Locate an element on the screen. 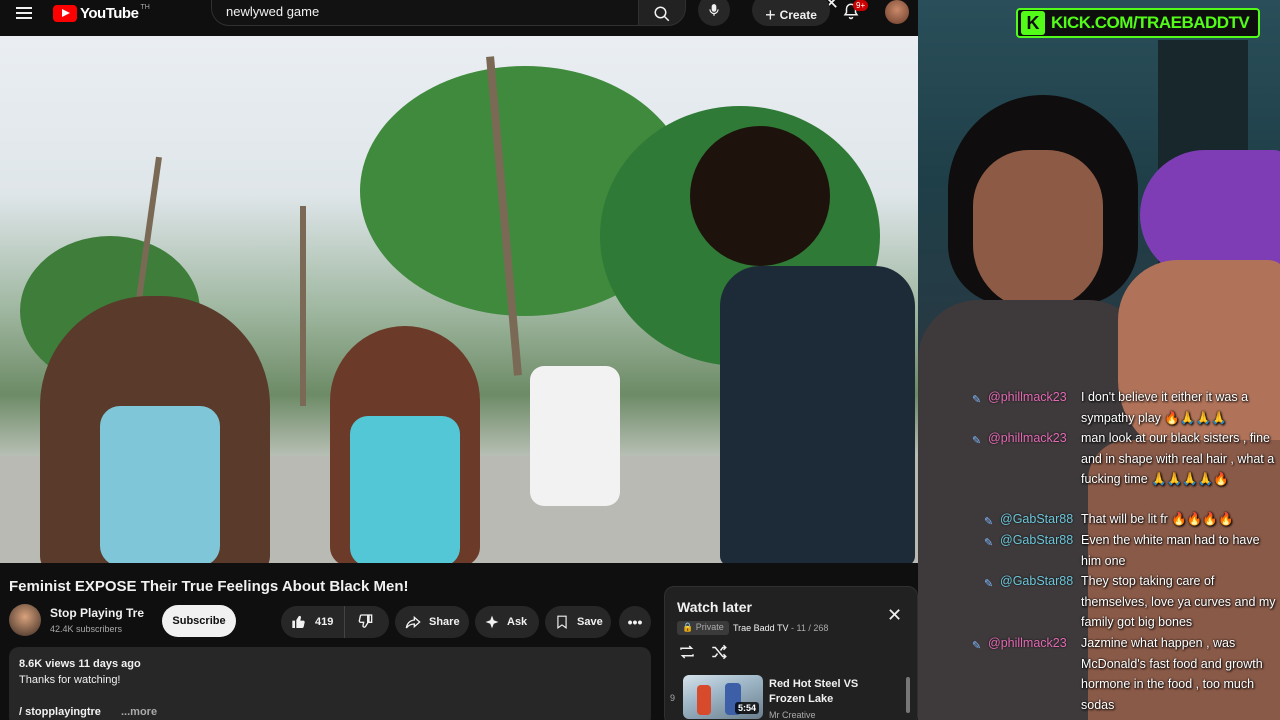  notification-count-badge: 9+ is located at coordinates (861, 5).